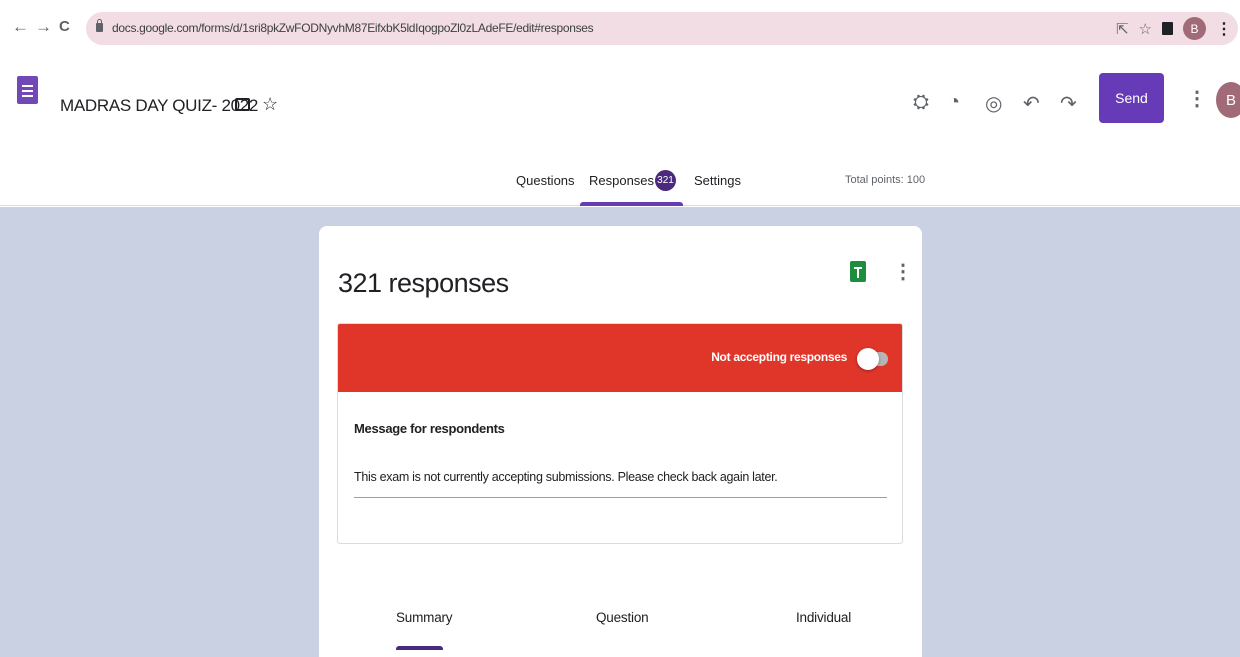 The image size is (1240, 657). Describe the element at coordinates (99, 25) in the screenshot. I see `lock-icon` at that location.